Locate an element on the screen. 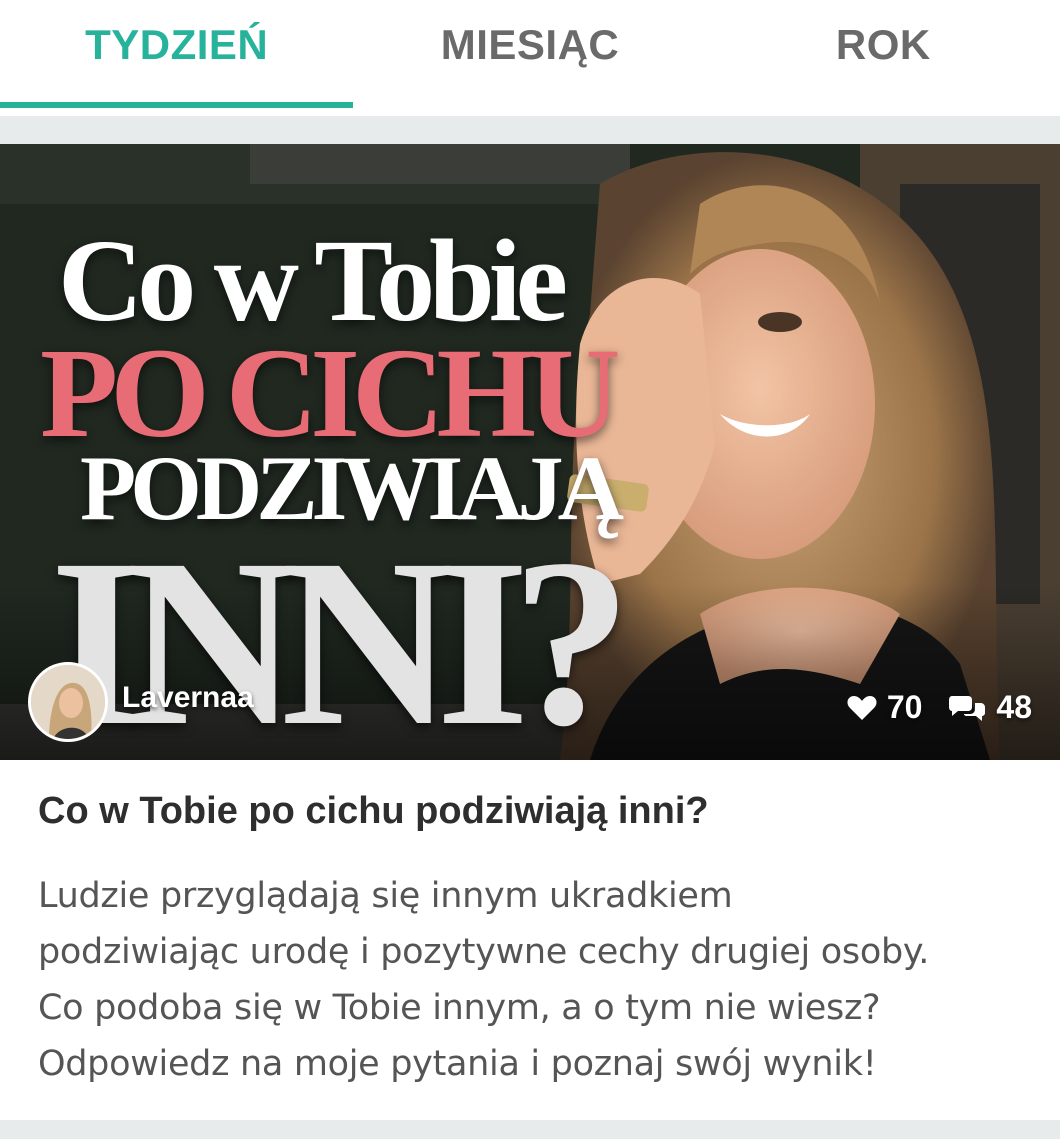 The image size is (1060, 1139). comments-icon is located at coordinates (967, 708).